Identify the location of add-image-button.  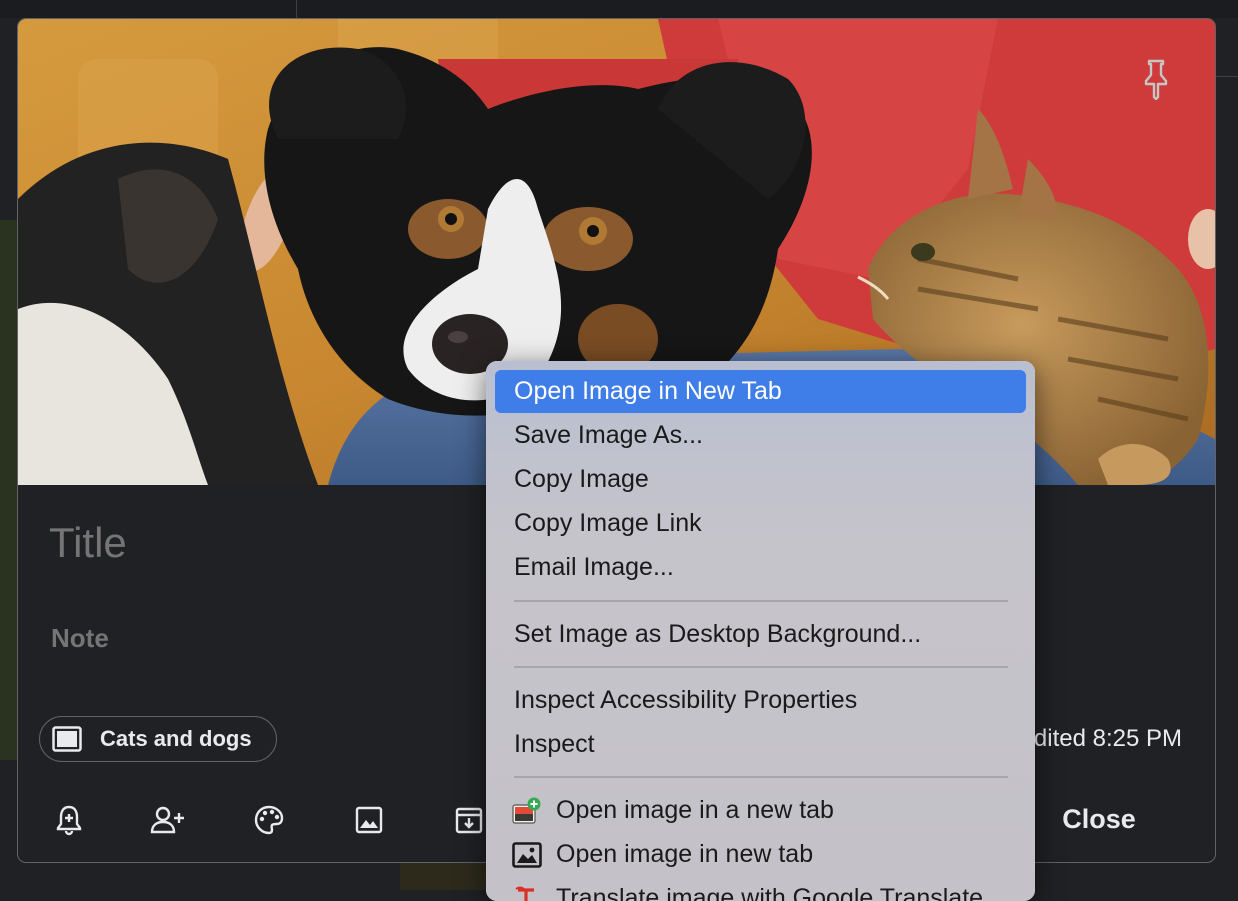
(369, 820).